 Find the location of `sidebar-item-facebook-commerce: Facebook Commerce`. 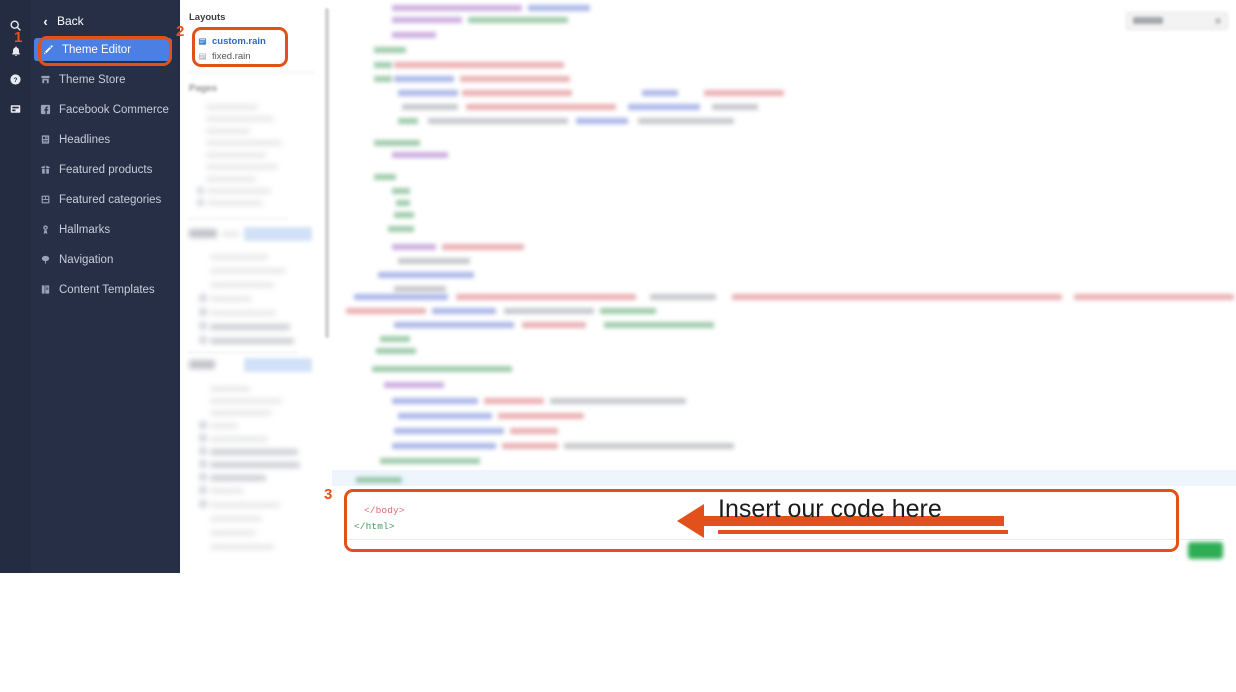

sidebar-item-facebook-commerce: Facebook Commerce is located at coordinates (105, 109).